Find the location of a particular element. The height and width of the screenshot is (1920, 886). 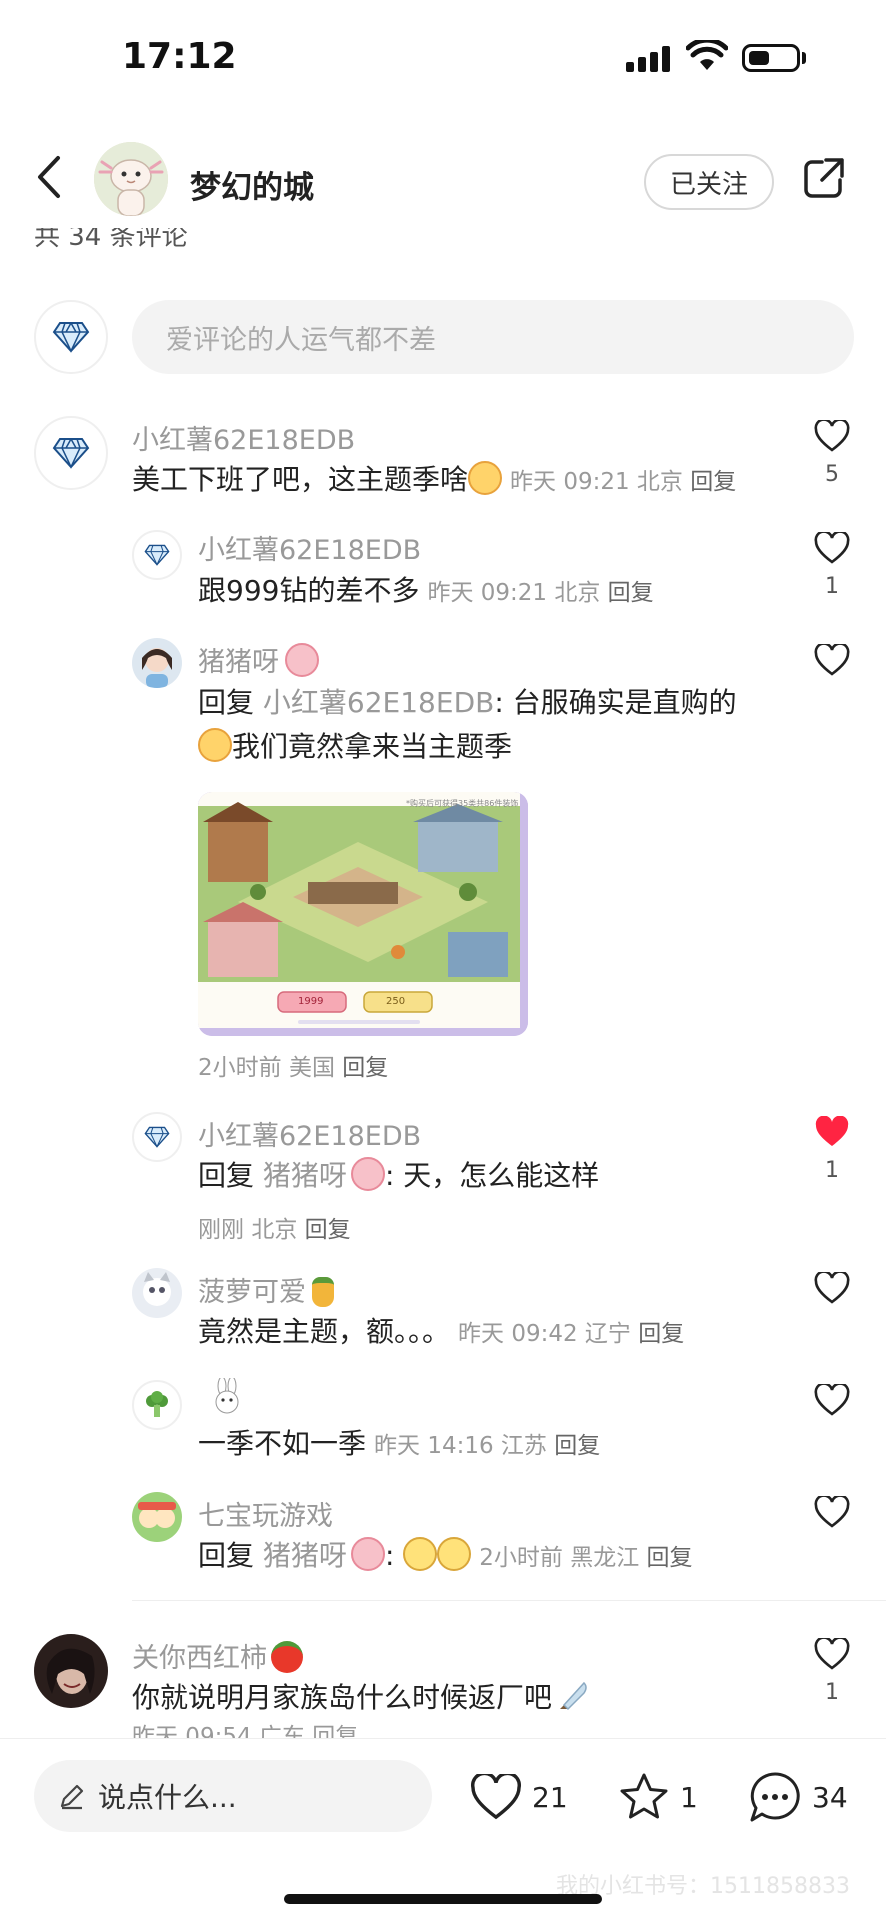

follow-button: 已关注 is located at coordinates (709, 182).